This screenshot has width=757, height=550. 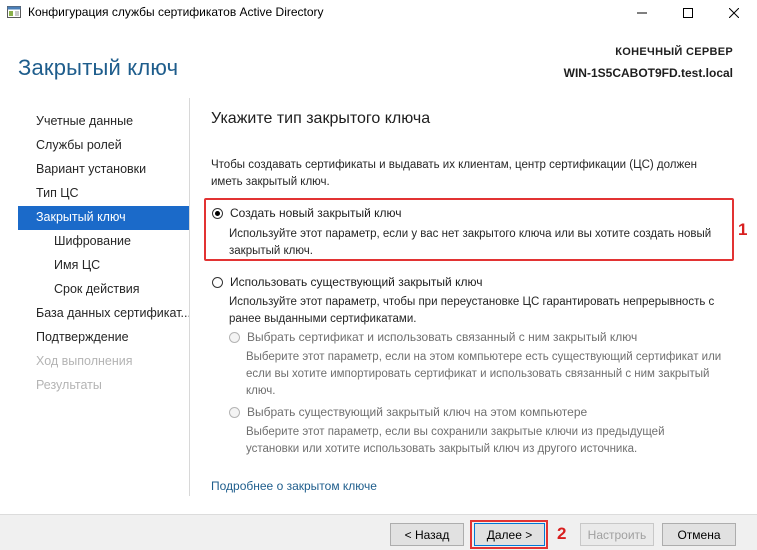 What do you see at coordinates (14, 12) in the screenshot?
I see `app-icon` at bounding box center [14, 12].